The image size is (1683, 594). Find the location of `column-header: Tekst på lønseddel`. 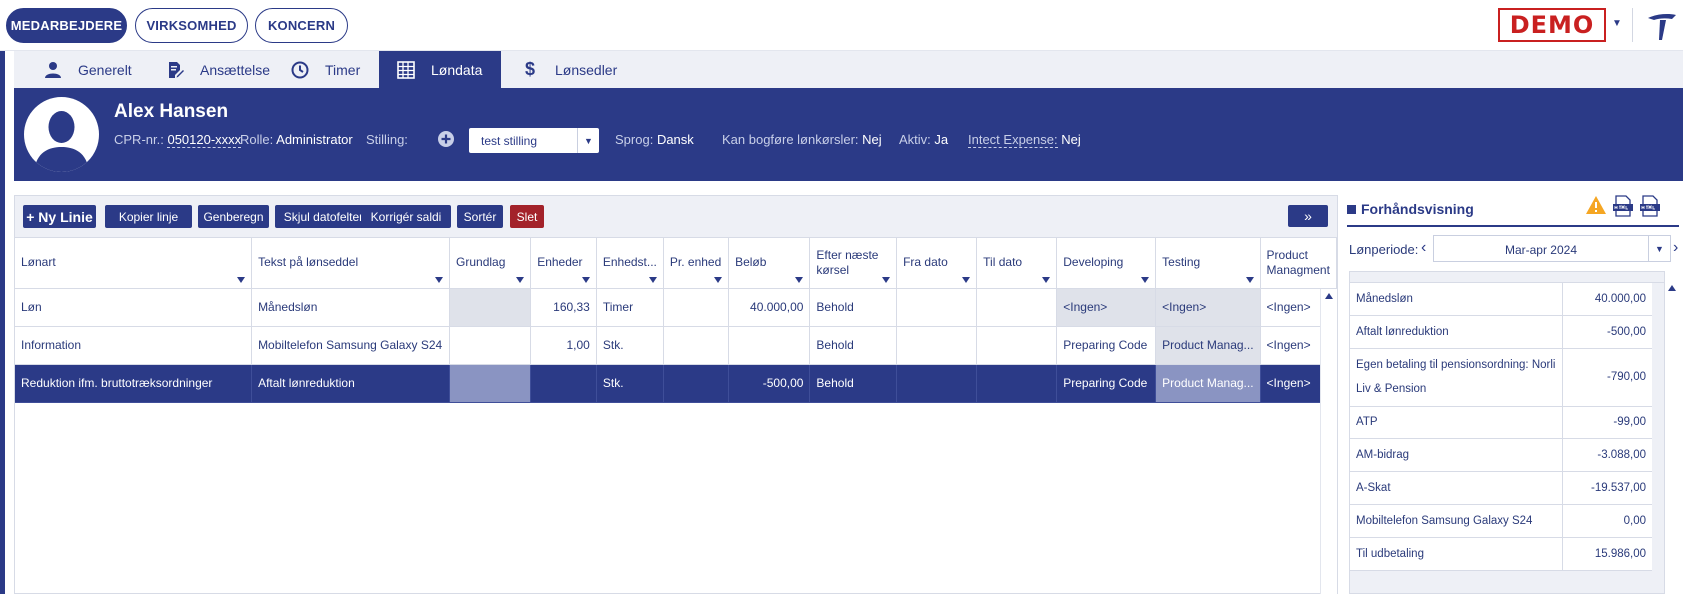

column-header: Tekst på lønseddel is located at coordinates (351, 263).